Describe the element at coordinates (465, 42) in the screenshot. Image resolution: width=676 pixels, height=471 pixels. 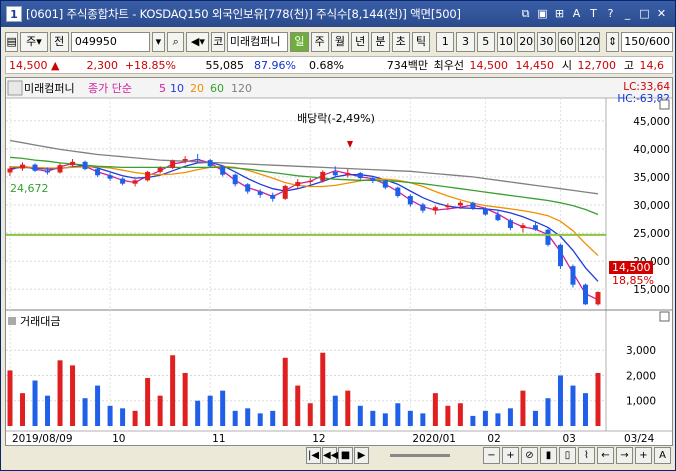
I see `interval-3: 3` at that location.